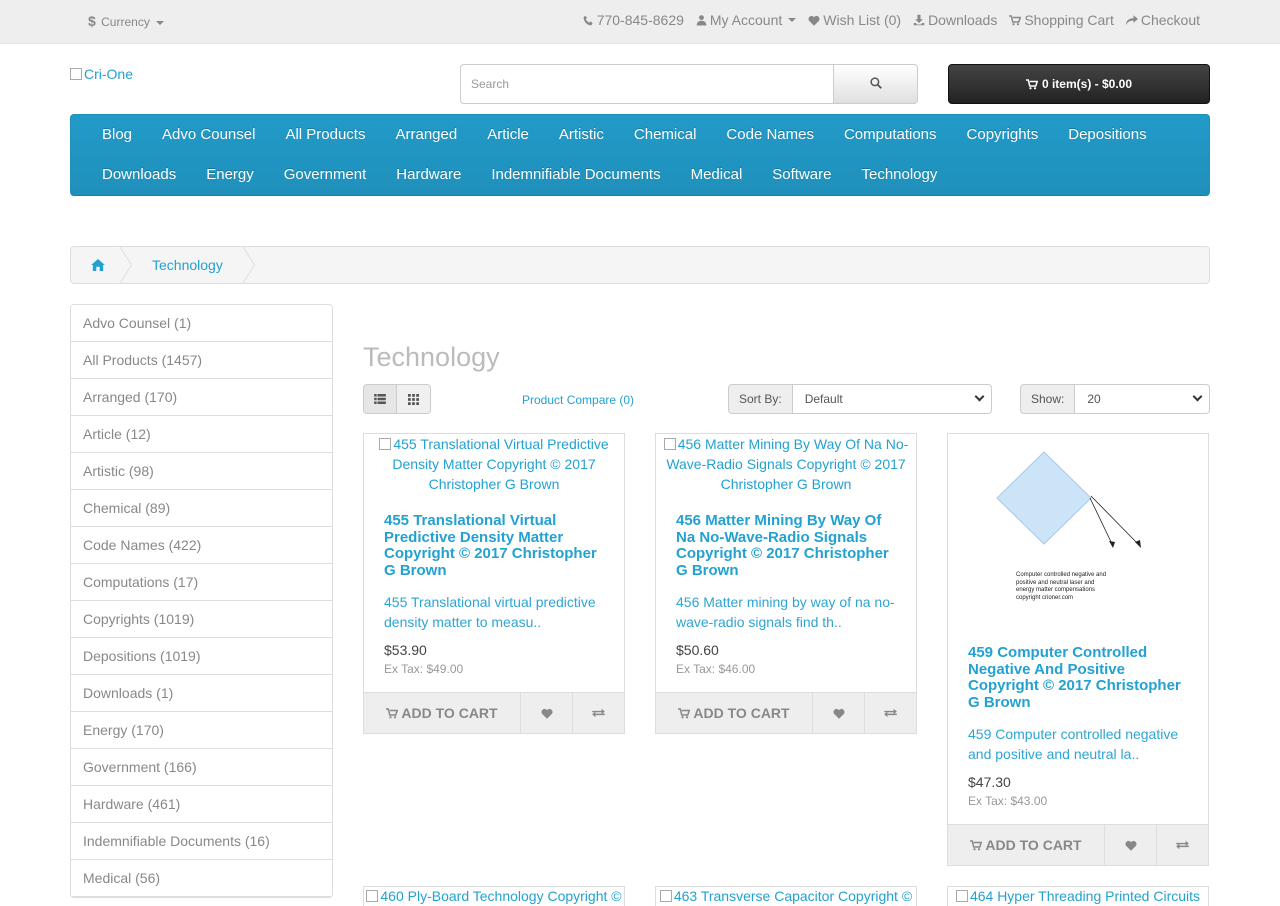 This screenshot has width=1280, height=906. What do you see at coordinates (578, 400) in the screenshot?
I see `product-compare-link: Product Compare (0)` at bounding box center [578, 400].